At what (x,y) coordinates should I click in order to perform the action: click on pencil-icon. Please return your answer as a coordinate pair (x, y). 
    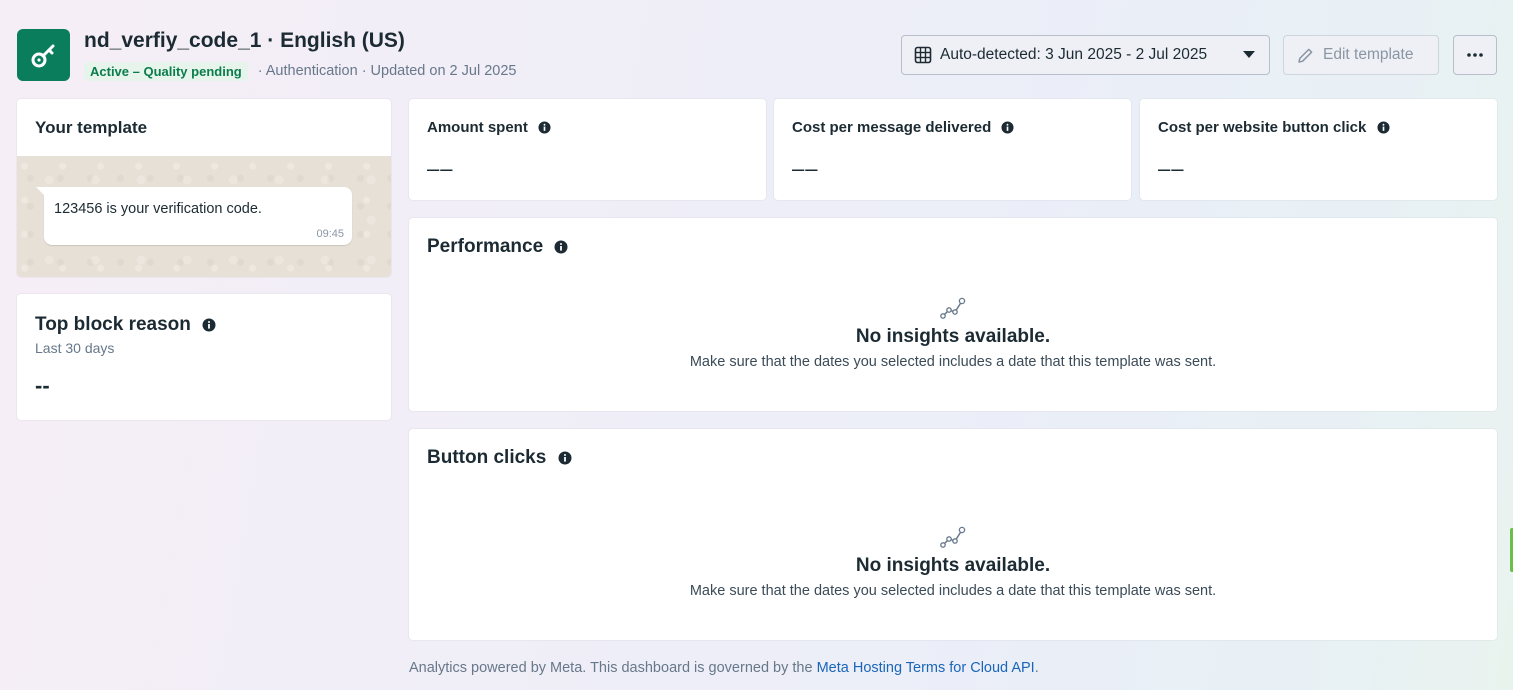
    Looking at the image, I should click on (1305, 55).